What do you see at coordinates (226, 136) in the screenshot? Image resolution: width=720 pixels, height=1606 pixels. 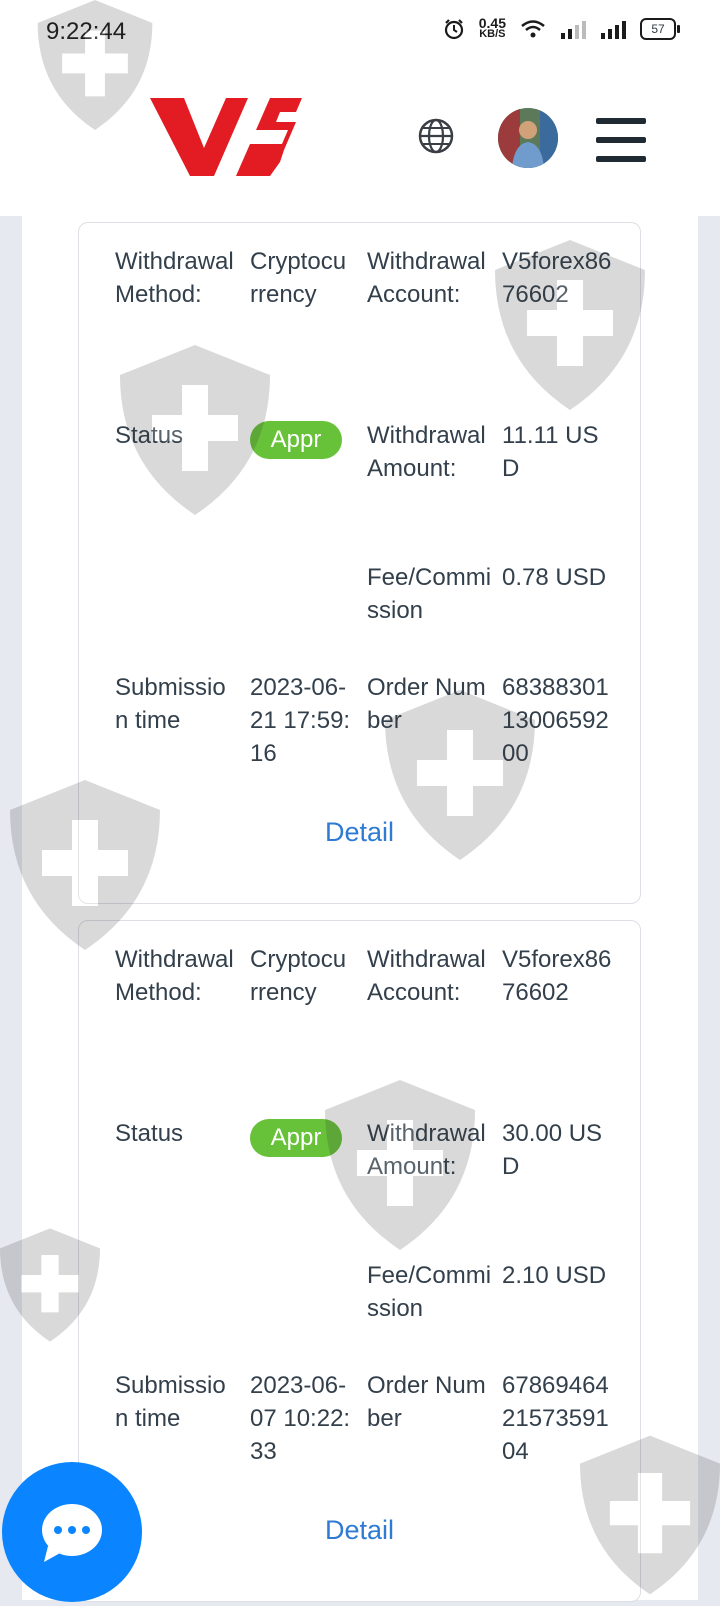 I see `brand-logo` at bounding box center [226, 136].